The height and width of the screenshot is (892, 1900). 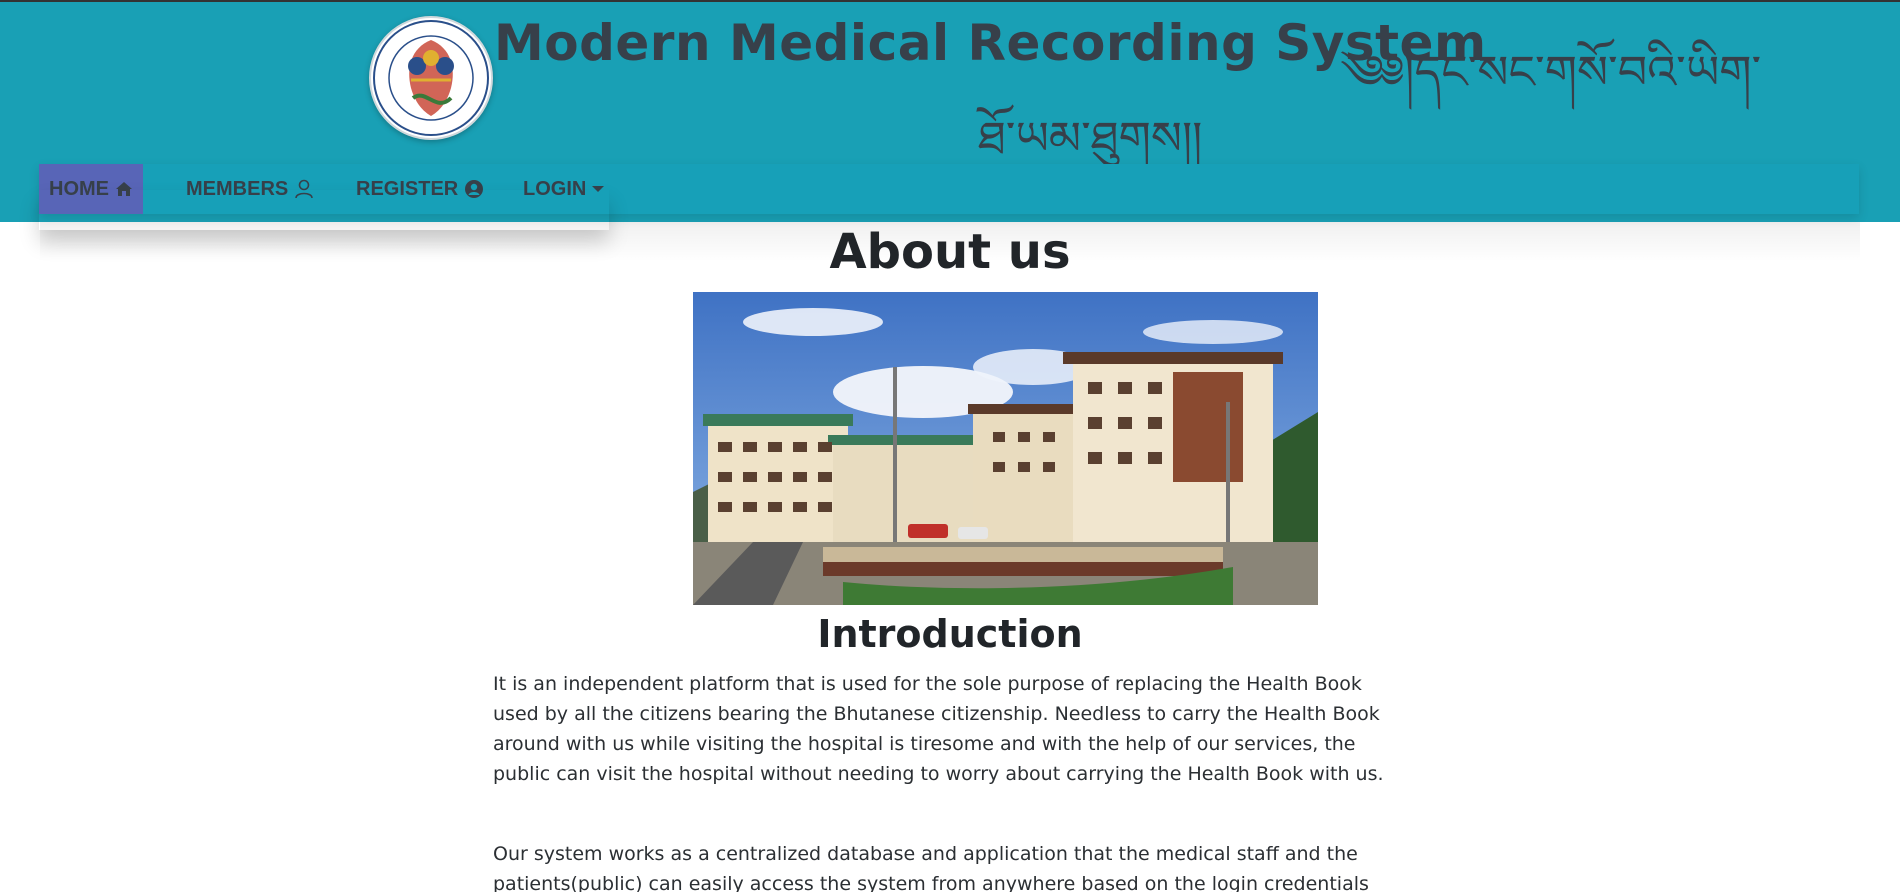 I want to click on section-title-introduction: Introduction, so click(x=950, y=634).